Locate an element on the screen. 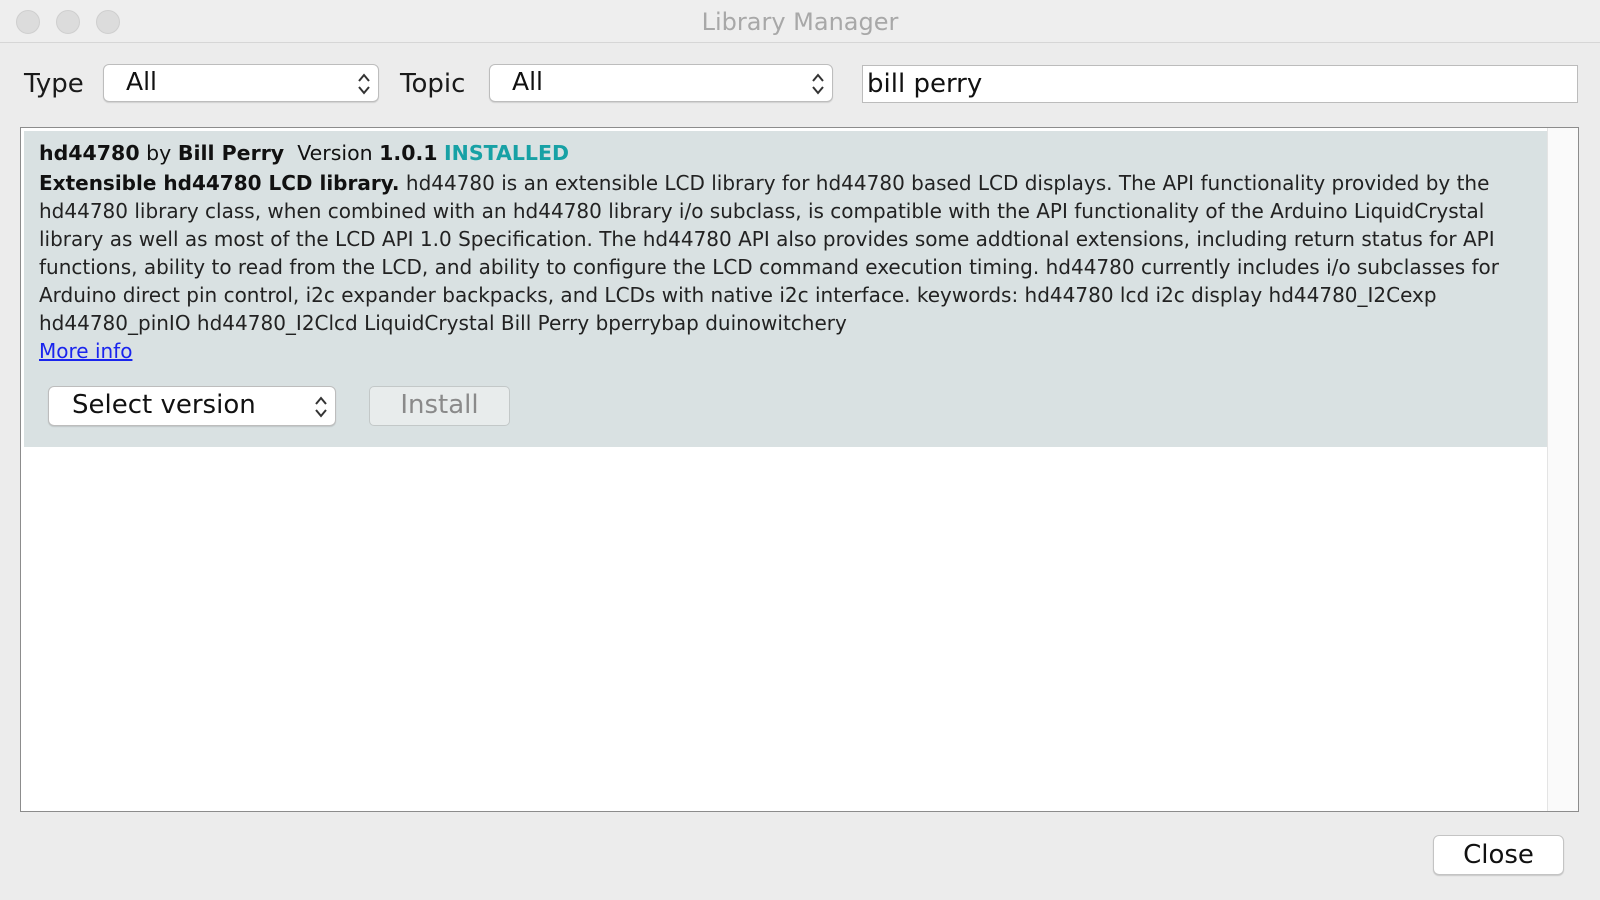  type-label: Type is located at coordinates (54, 84).